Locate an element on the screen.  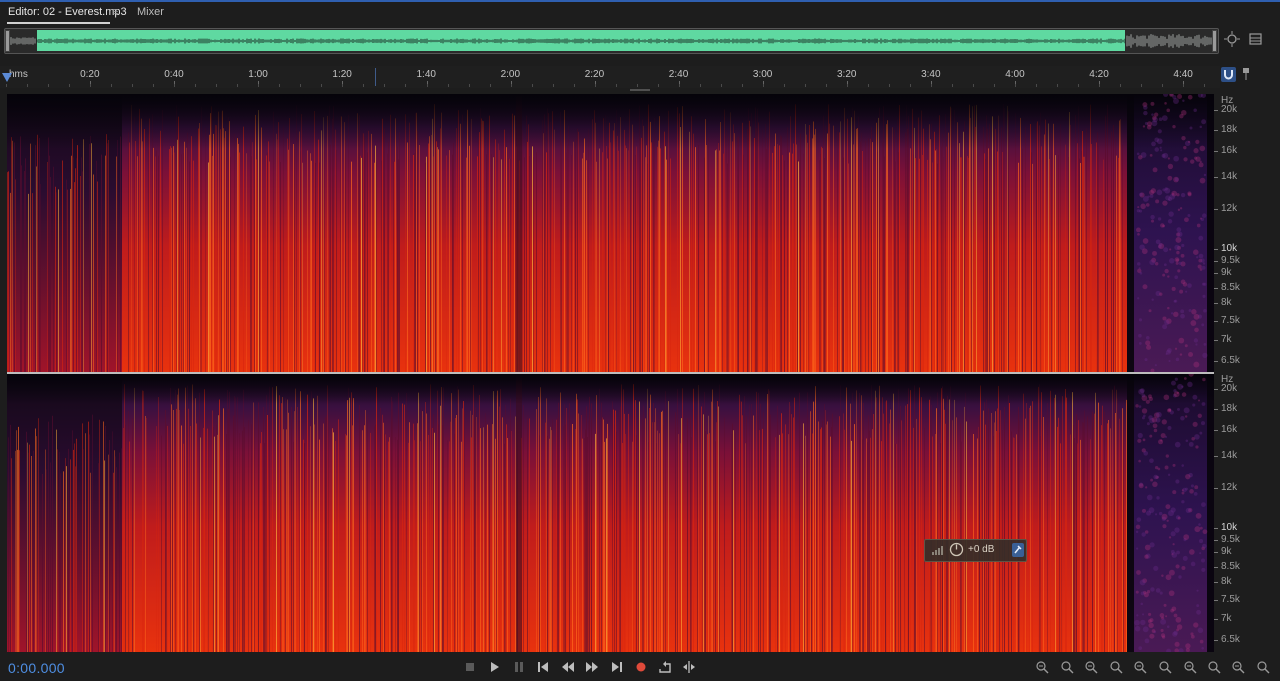
skip-to-start-icon is located at coordinates (543, 667).